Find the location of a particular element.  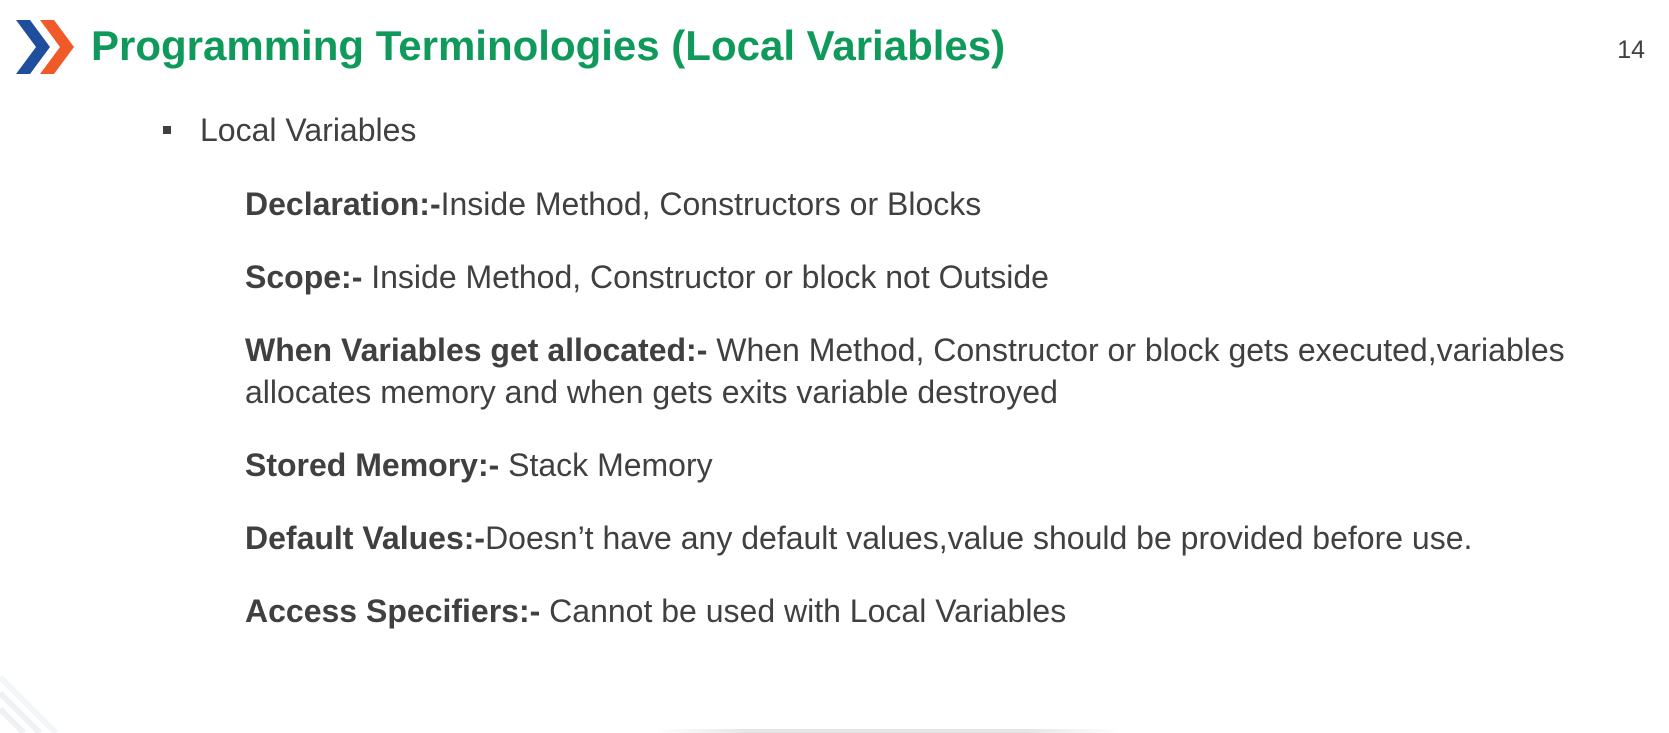

detail-label: Declaration:- is located at coordinates (343, 204).